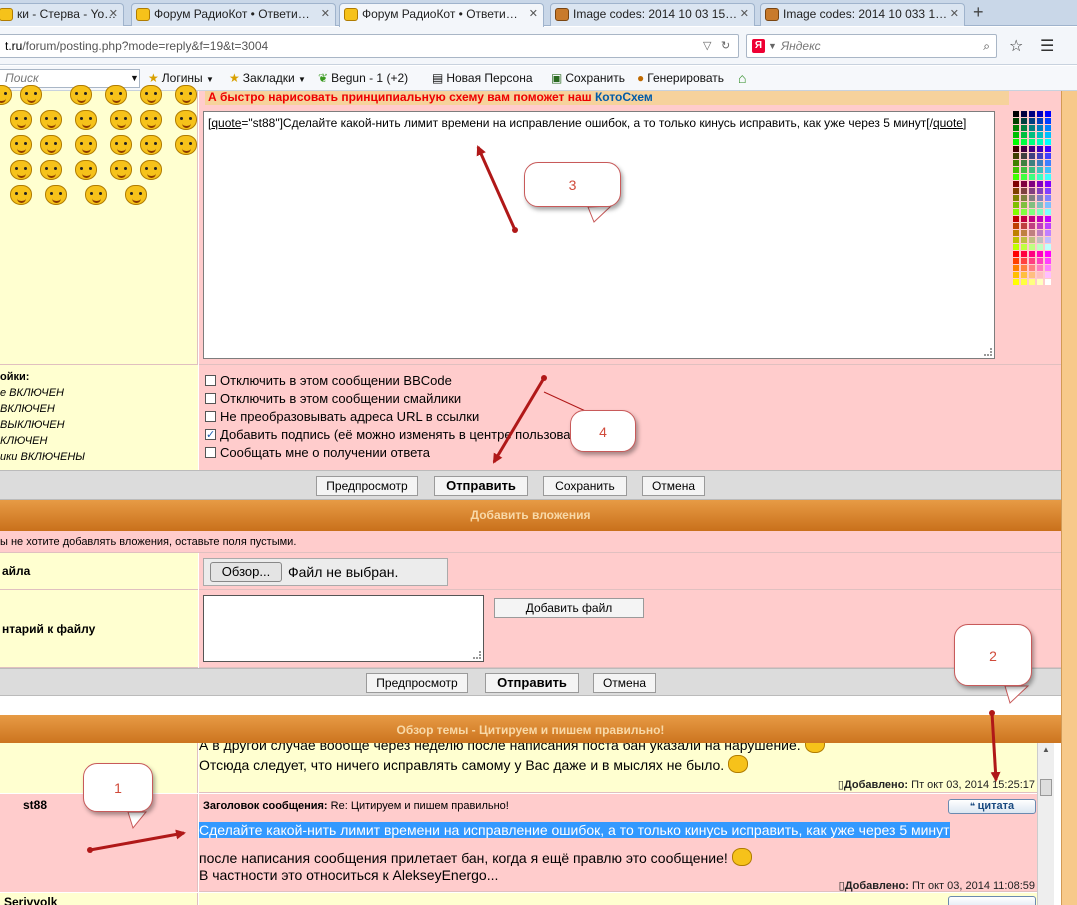 Image resolution: width=1077 pixels, height=905 pixels. I want to click on search-engine-dropdown-icon: ▼, so click(772, 46).